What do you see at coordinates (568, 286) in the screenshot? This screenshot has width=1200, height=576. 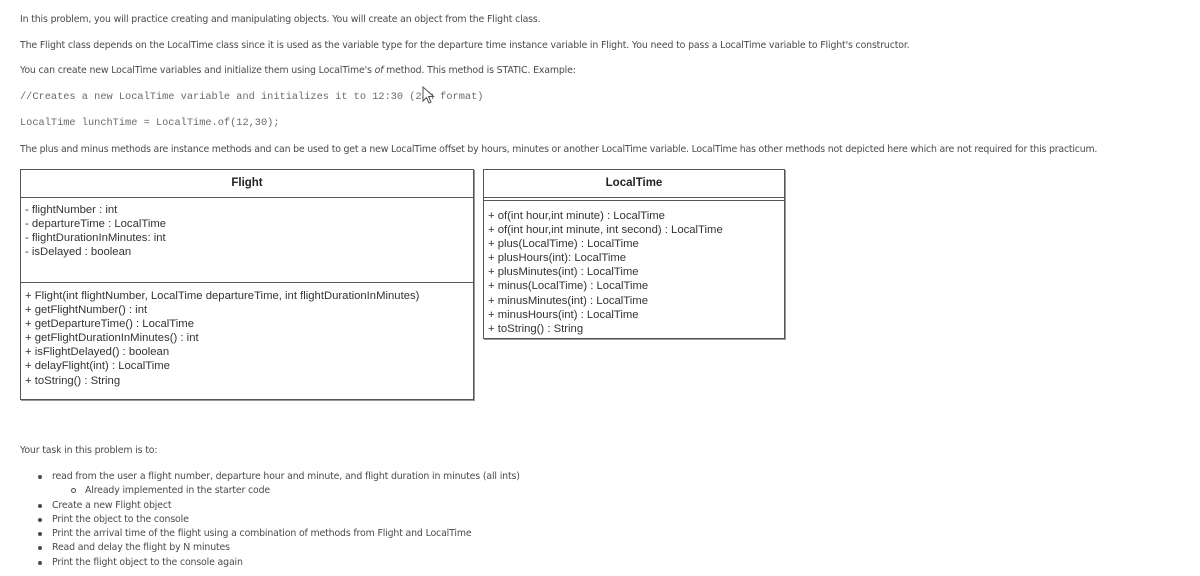 I see `localtime-method: + minus(LocalTime) : LocalTime` at bounding box center [568, 286].